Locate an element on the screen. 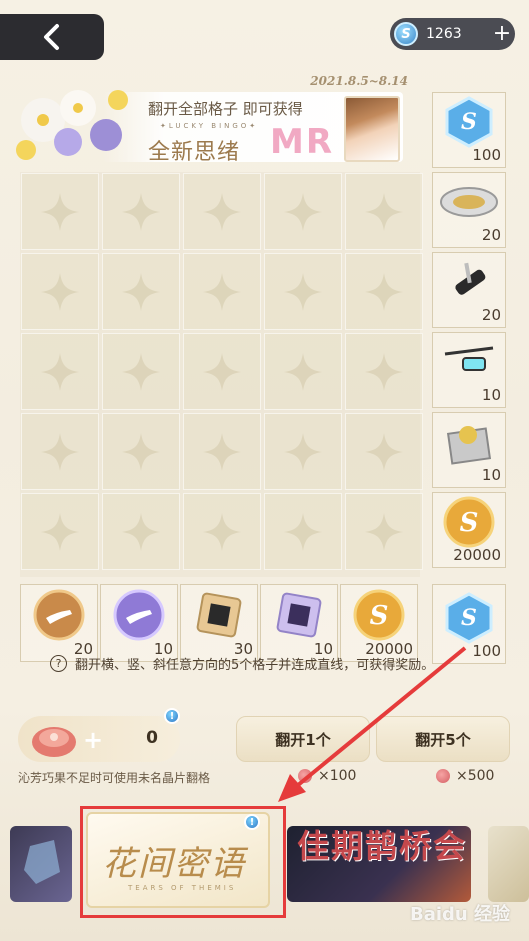 Image resolution: width=529 pixels, height=941 pixels. back-button is located at coordinates (52, 37).